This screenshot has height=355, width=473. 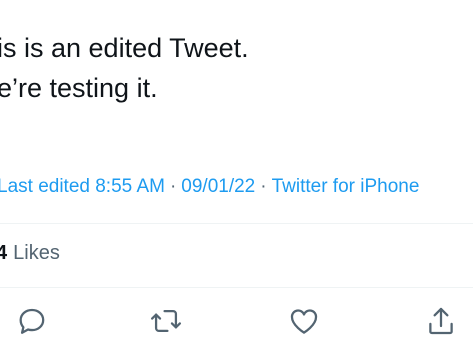 What do you see at coordinates (236, 322) in the screenshot?
I see `tweet-action-bar` at bounding box center [236, 322].